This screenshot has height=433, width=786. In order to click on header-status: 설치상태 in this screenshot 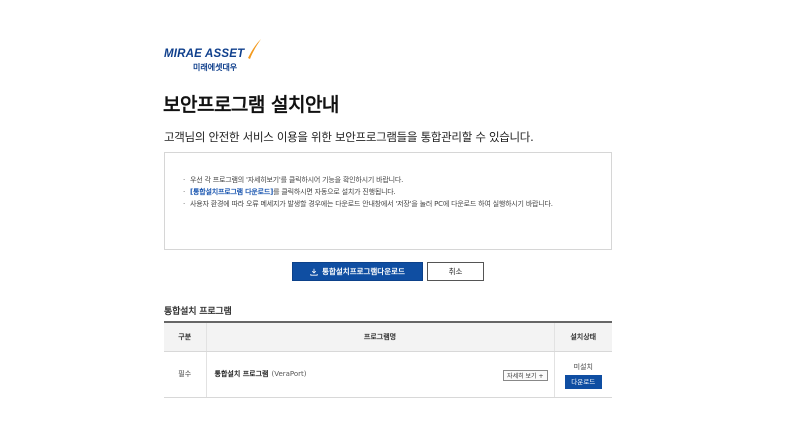, I will do `click(582, 337)`.